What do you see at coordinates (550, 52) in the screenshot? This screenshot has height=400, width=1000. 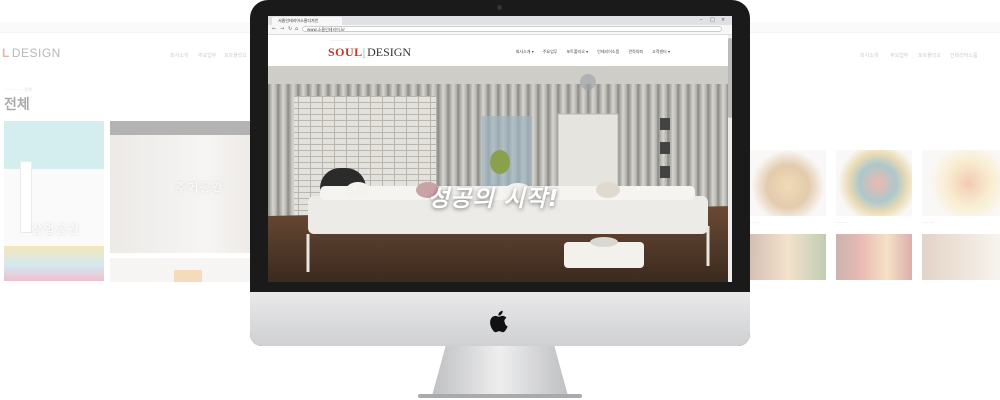 I see `menu-item-services: 주요업무` at bounding box center [550, 52].